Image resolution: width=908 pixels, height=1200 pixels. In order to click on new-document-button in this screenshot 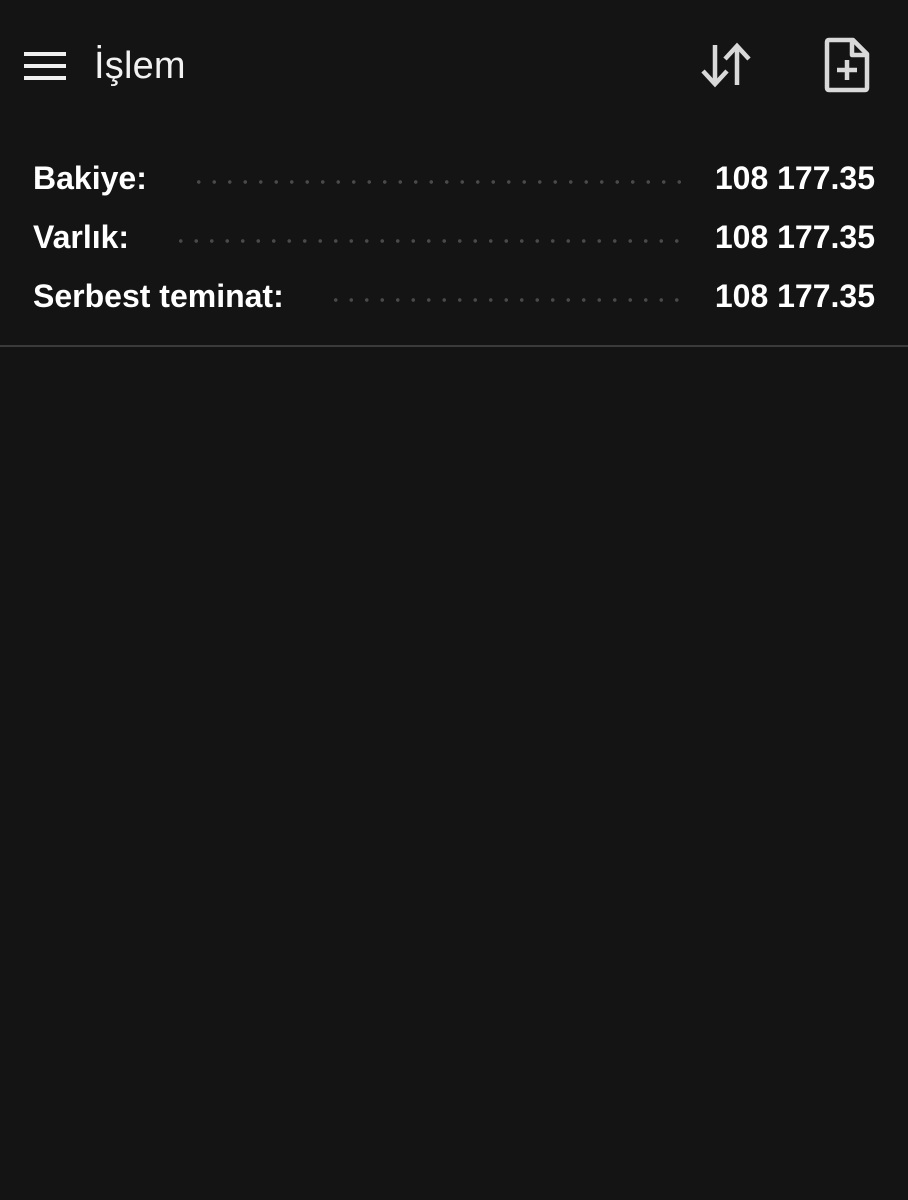, I will do `click(847, 65)`.